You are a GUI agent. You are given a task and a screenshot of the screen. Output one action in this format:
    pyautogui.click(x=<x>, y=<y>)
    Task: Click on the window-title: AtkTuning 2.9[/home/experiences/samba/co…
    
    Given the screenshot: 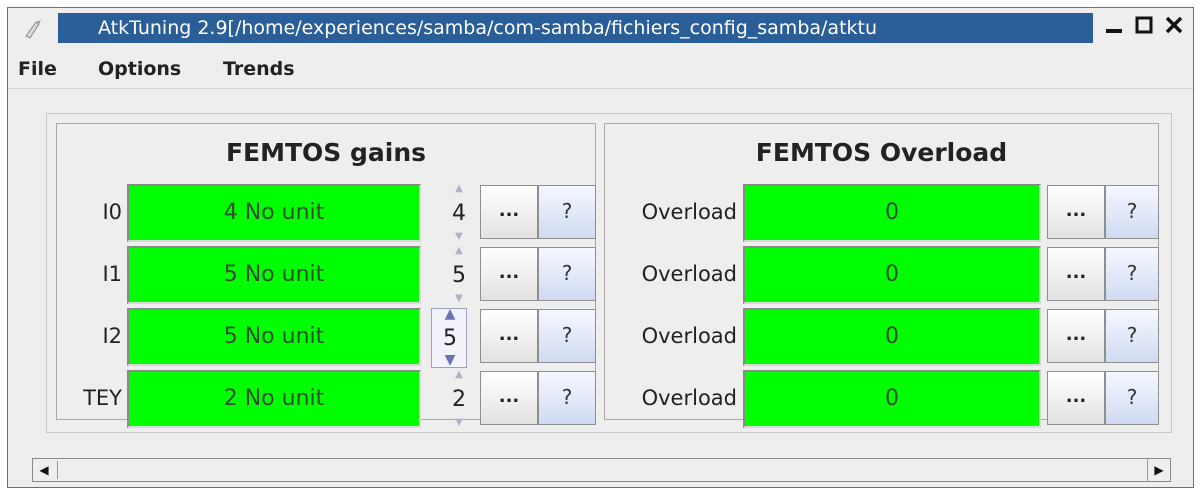 What is the action you would take?
    pyautogui.click(x=575, y=28)
    